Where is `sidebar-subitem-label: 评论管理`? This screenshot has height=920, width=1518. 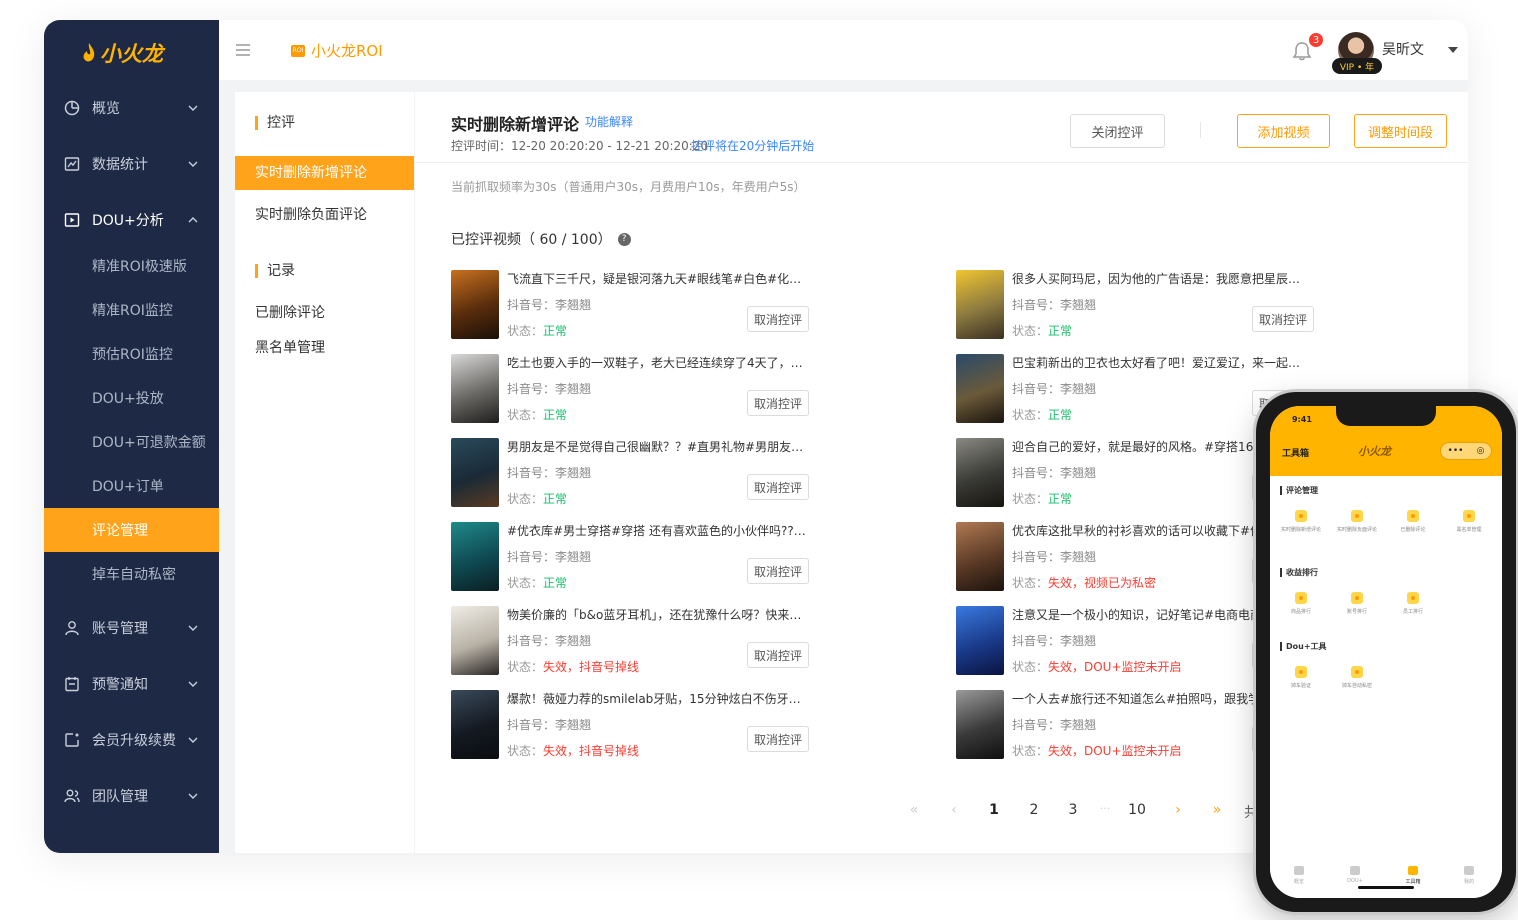
sidebar-subitem-label: 评论管理 is located at coordinates (120, 531).